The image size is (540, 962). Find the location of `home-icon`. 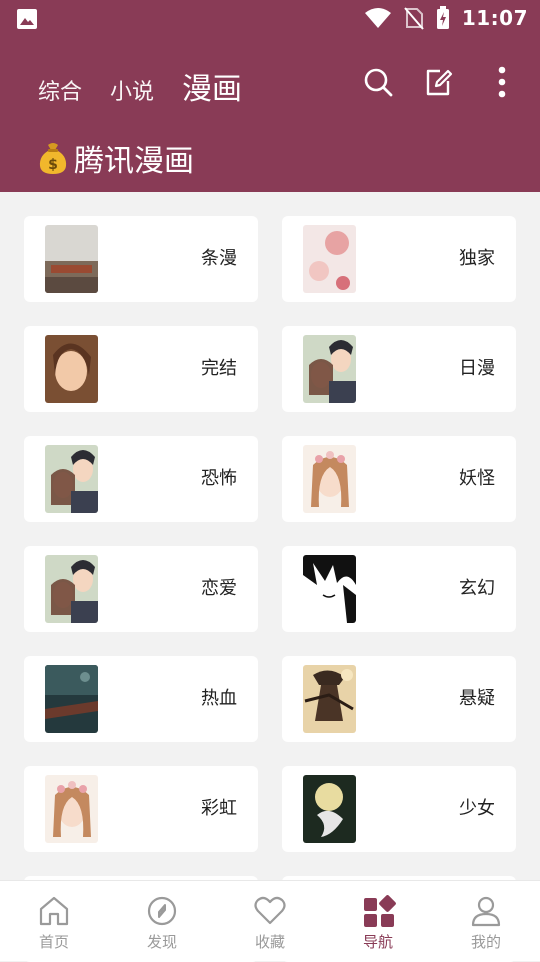

home-icon is located at coordinates (54, 911).